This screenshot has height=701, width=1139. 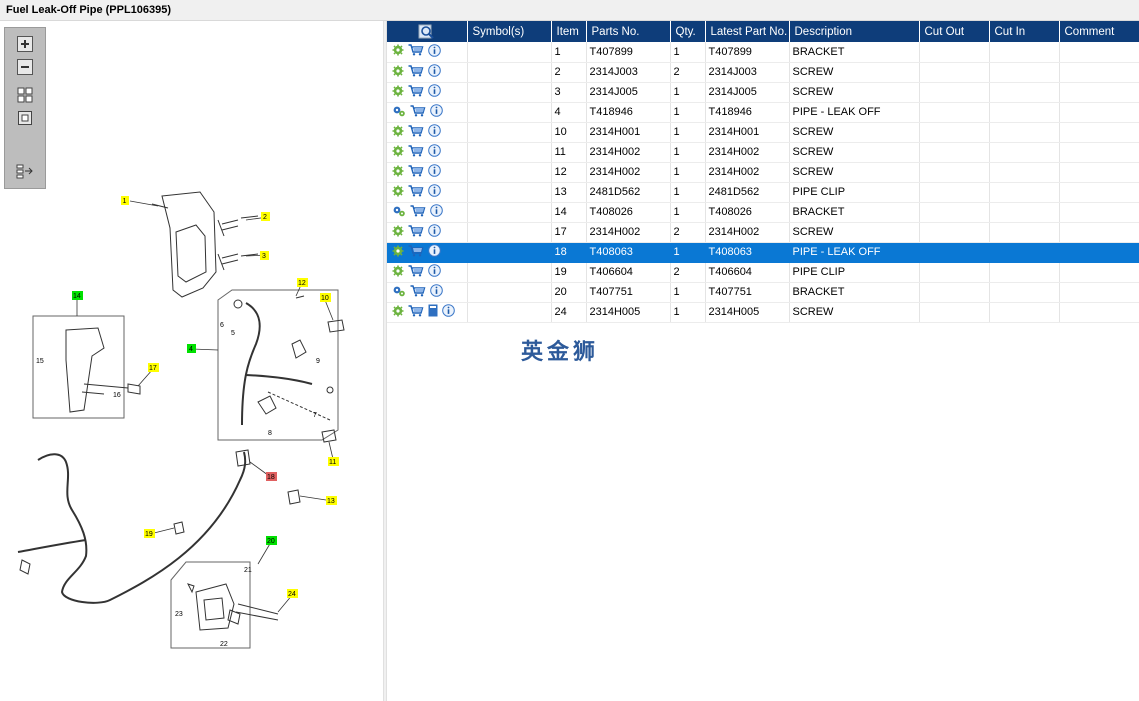 I want to click on table-cell: 4, so click(x=569, y=112).